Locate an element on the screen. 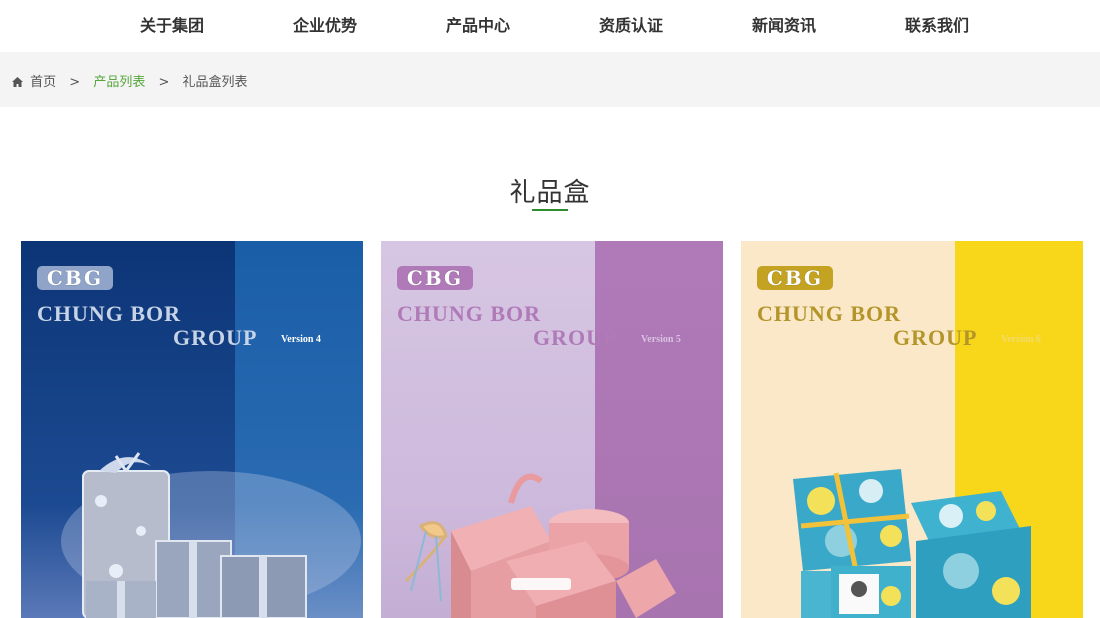  nav-item-advantages: 企业优势 is located at coordinates (325, 24).